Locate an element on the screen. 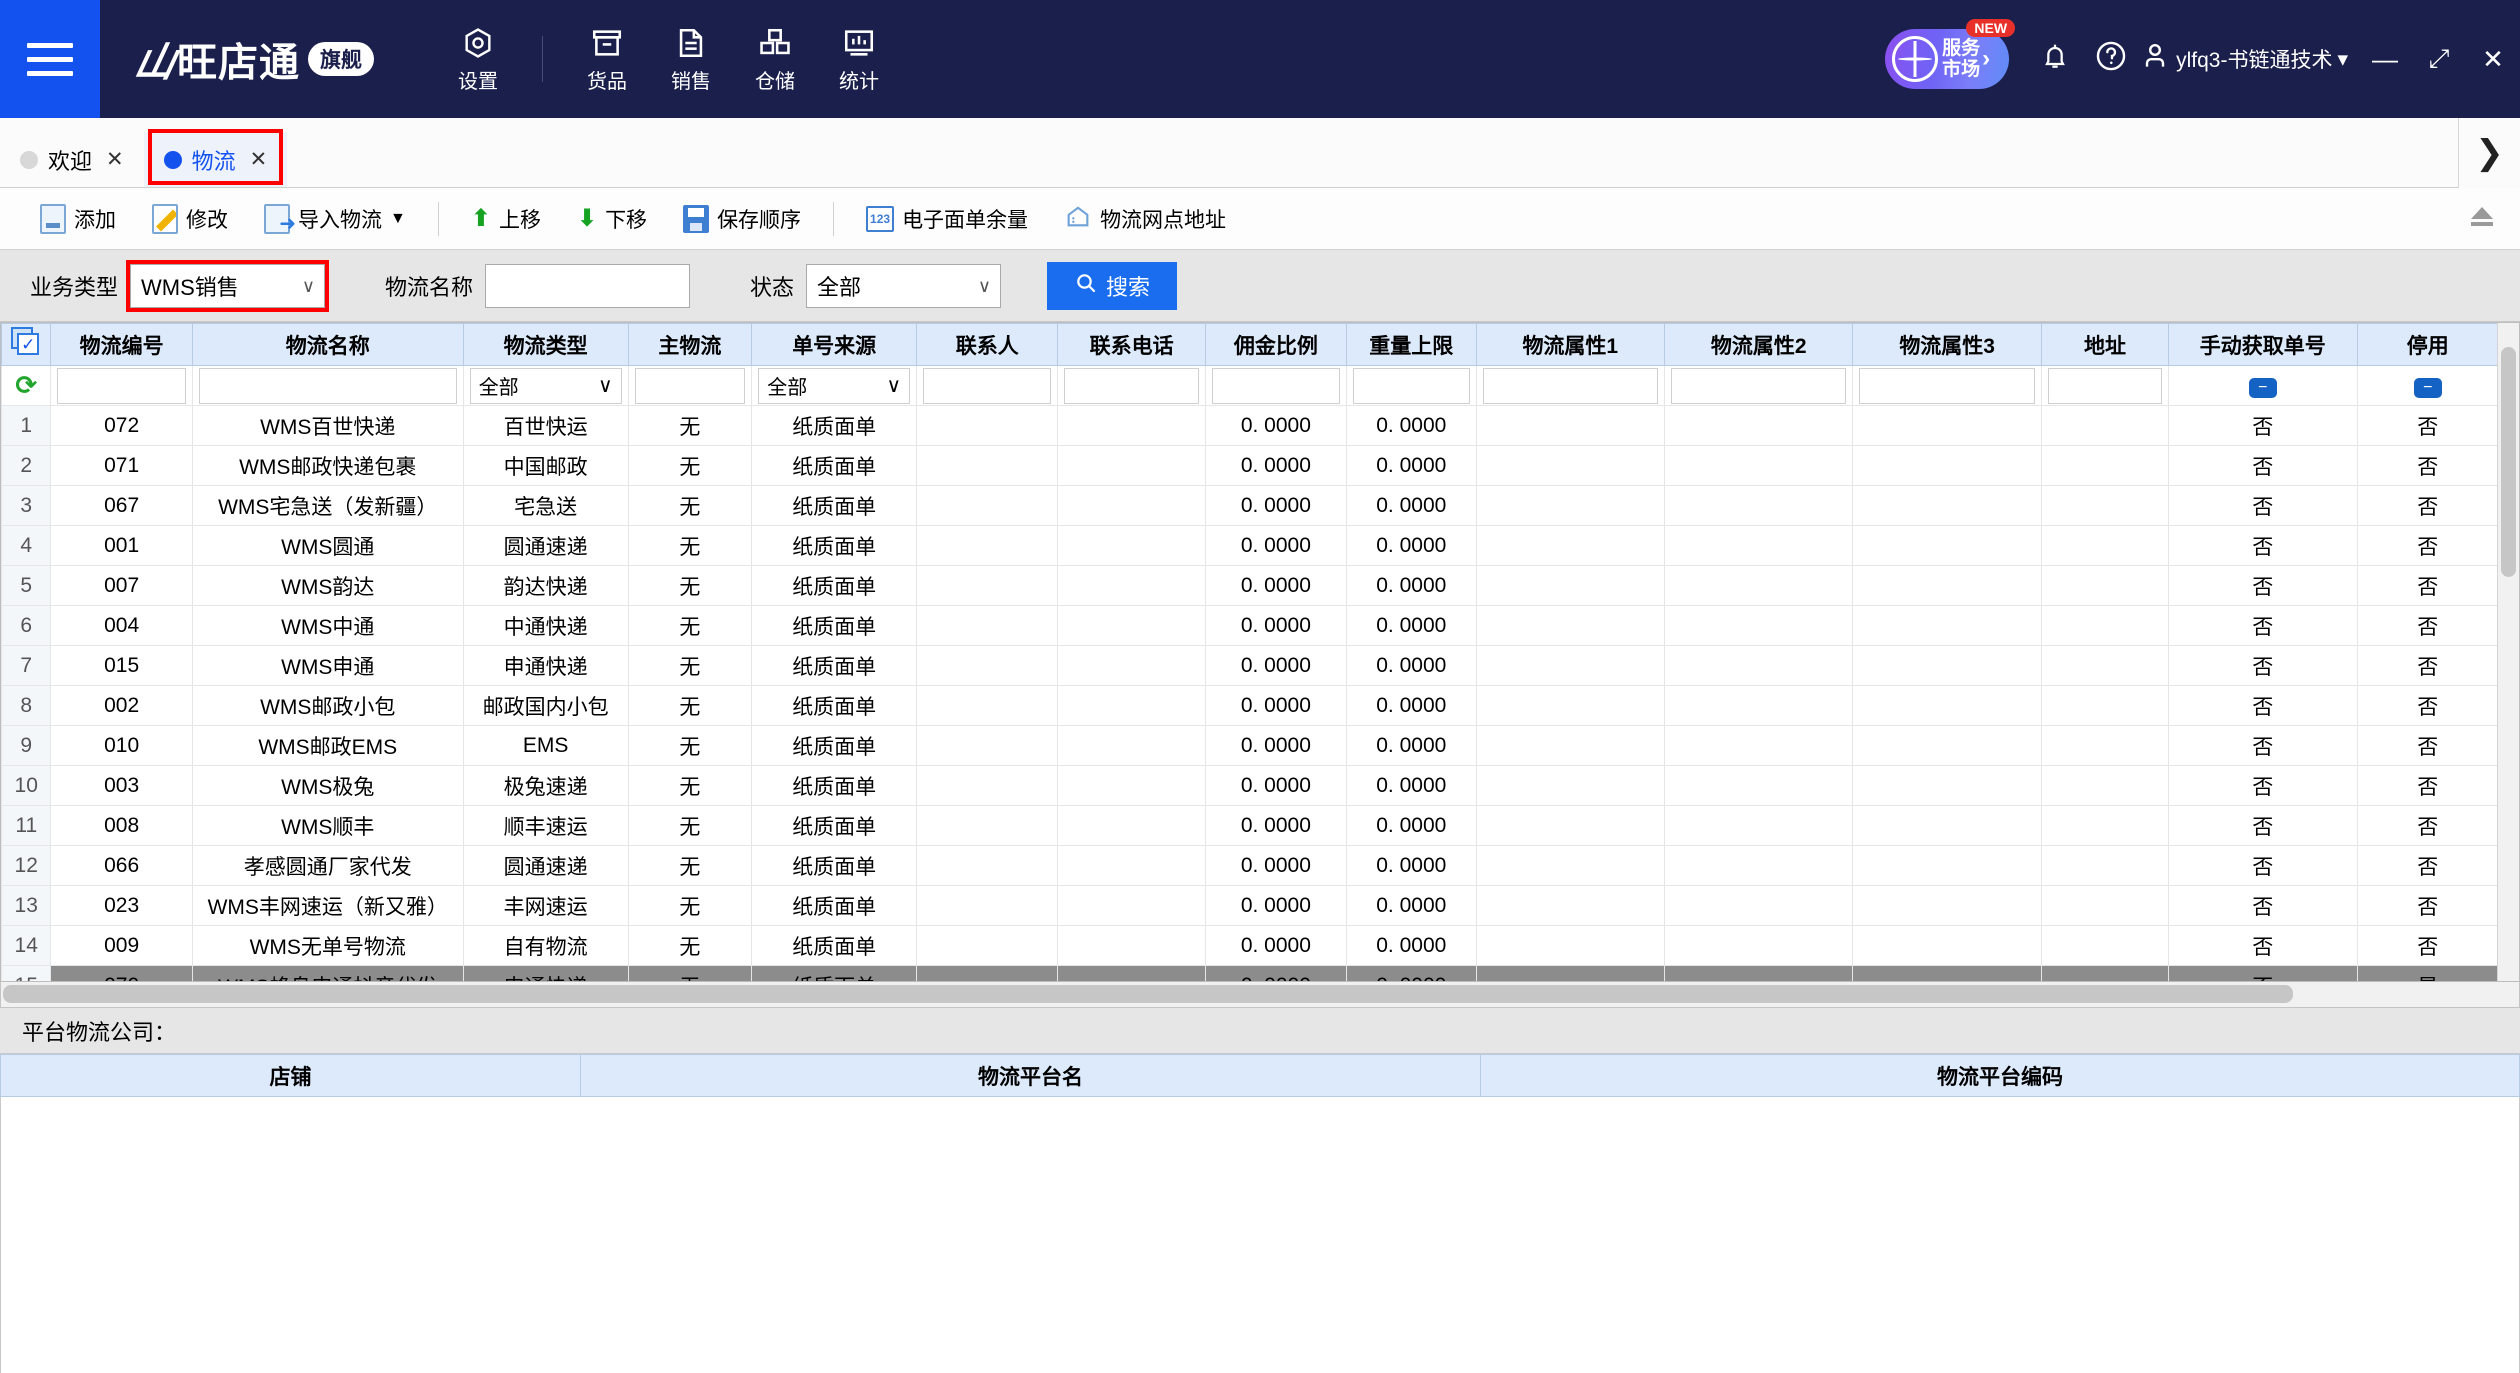 This screenshot has width=2520, height=1373. grid-horizontal-scrollbar is located at coordinates (1260, 995).